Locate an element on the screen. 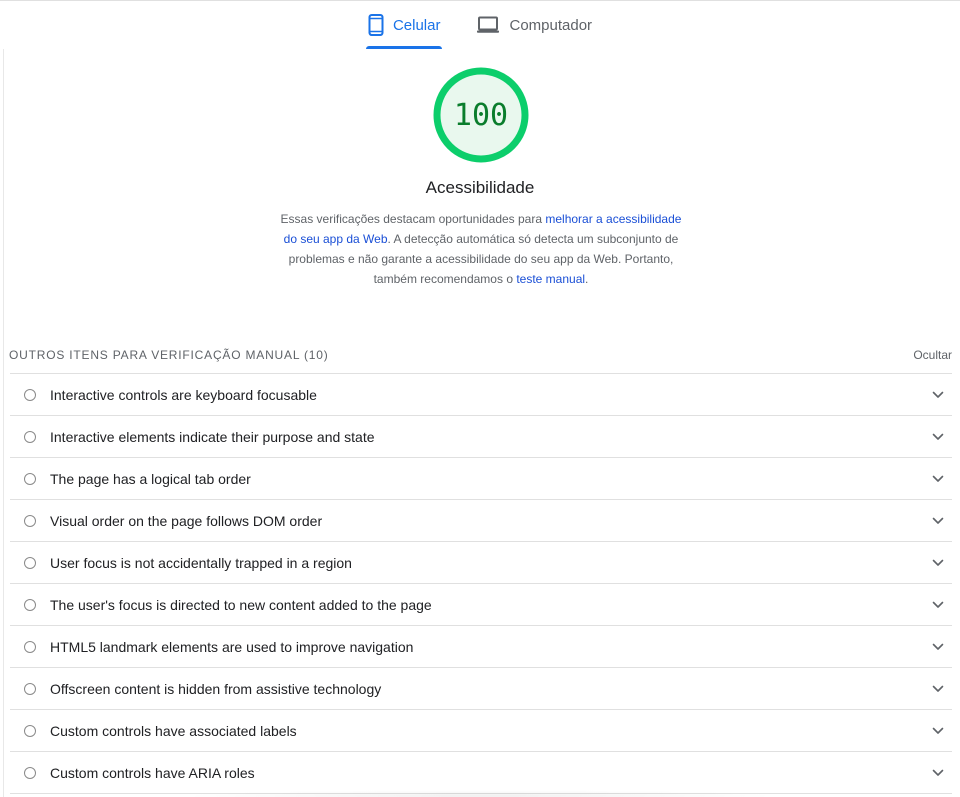 This screenshot has width=960, height=797. tab-desktop-label: Computador is located at coordinates (551, 25).